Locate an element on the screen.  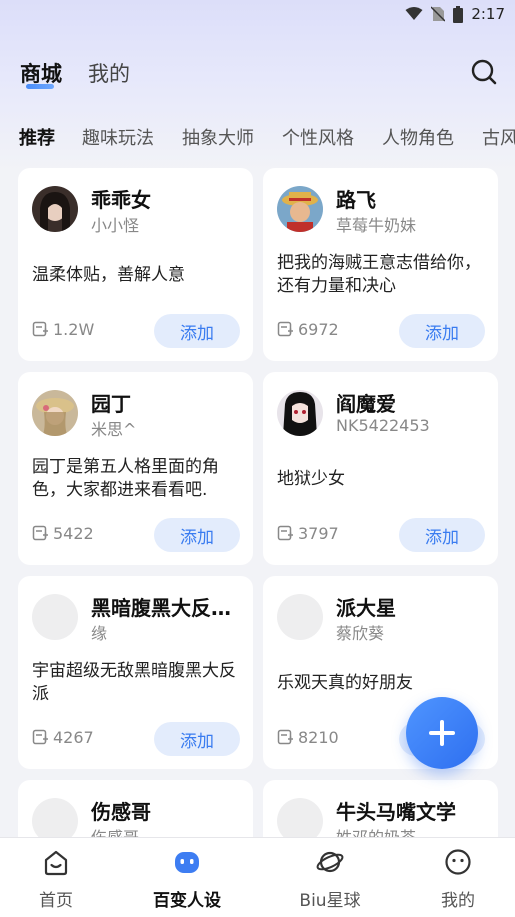
card-description: 把我的海贼王意志借给你，还有力量和决心 is located at coordinates (379, 274).